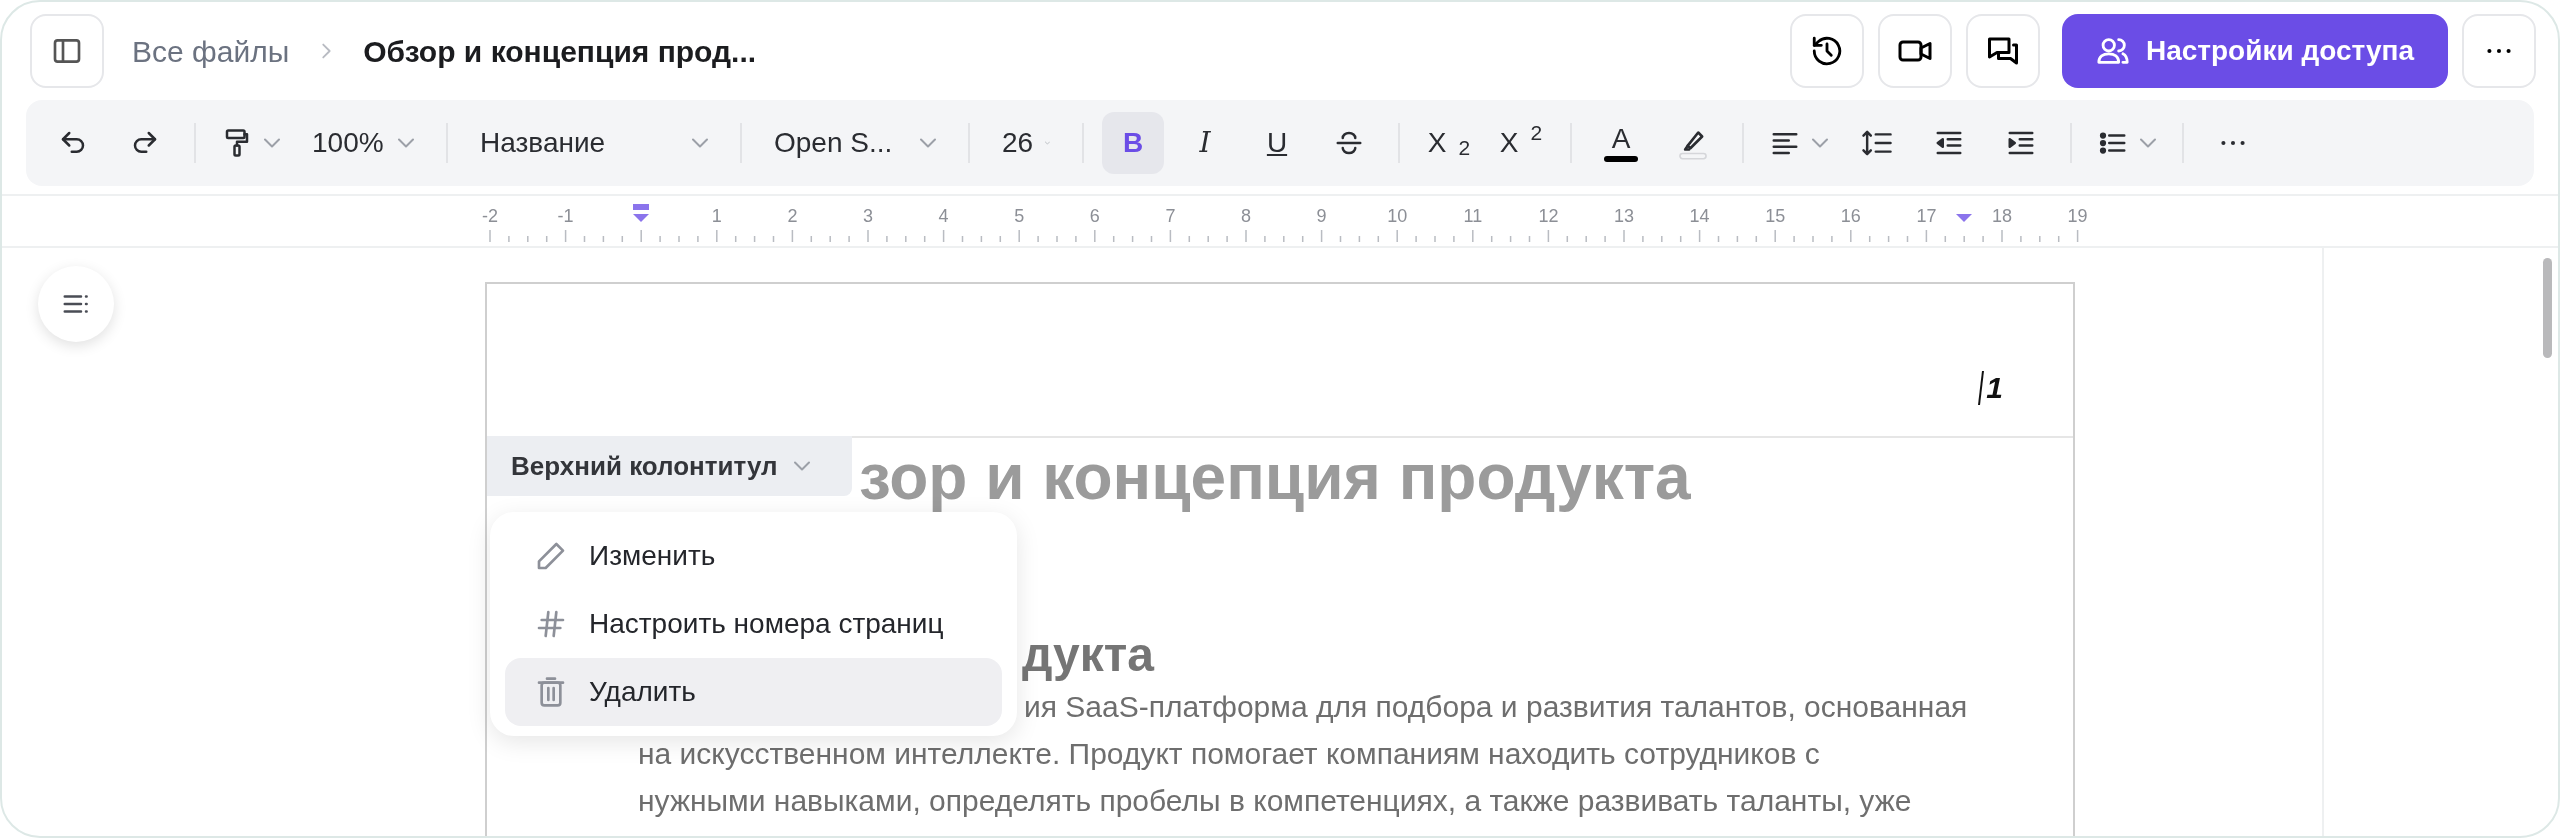 The image size is (2560, 838). Describe the element at coordinates (753, 556) in the screenshot. I see `menu-item: Изменить` at that location.